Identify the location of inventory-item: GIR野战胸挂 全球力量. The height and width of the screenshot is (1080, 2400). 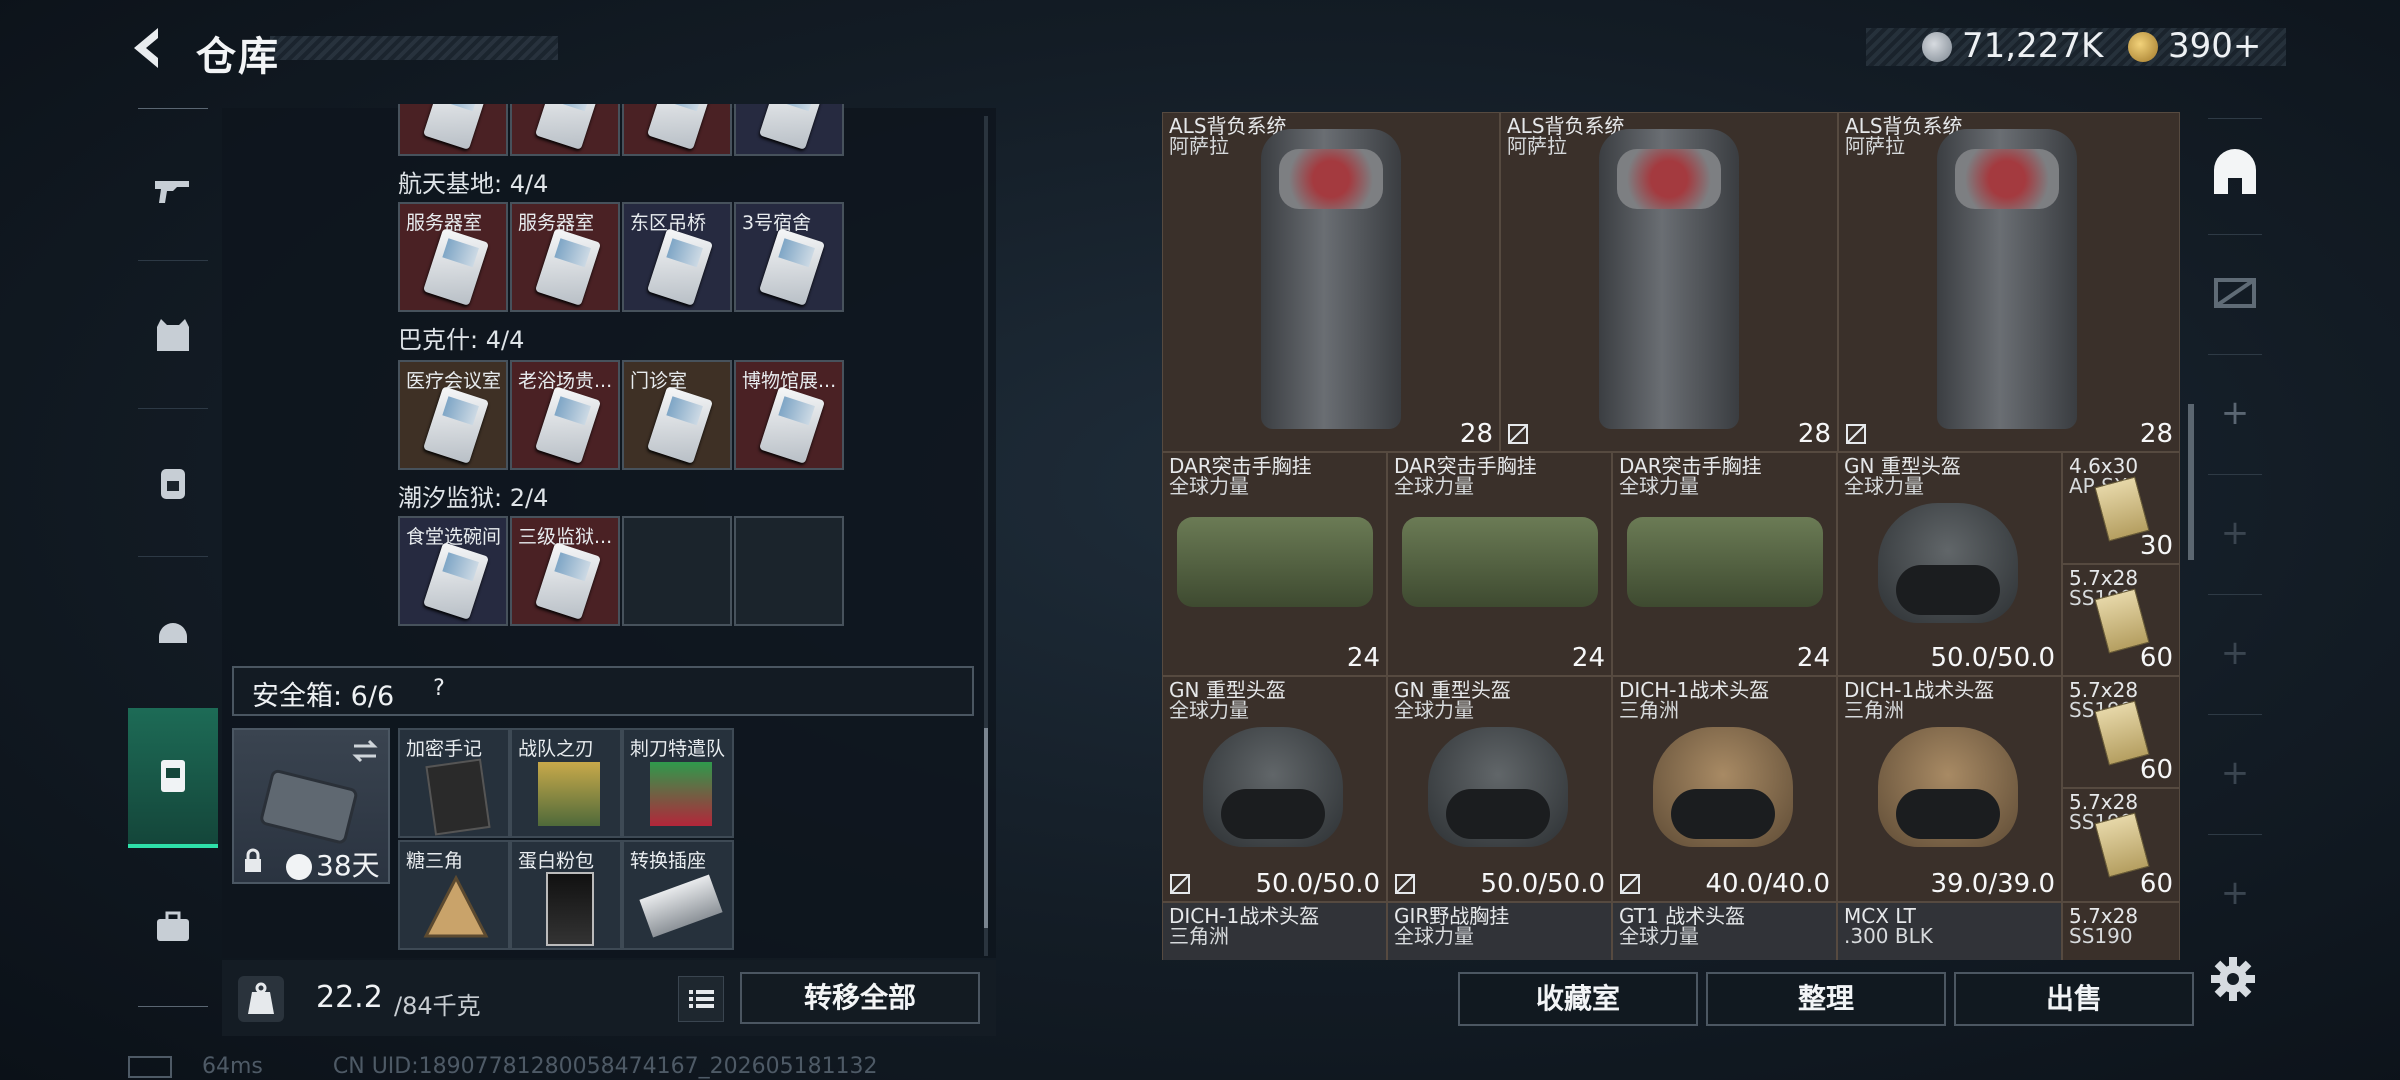
(1499, 931).